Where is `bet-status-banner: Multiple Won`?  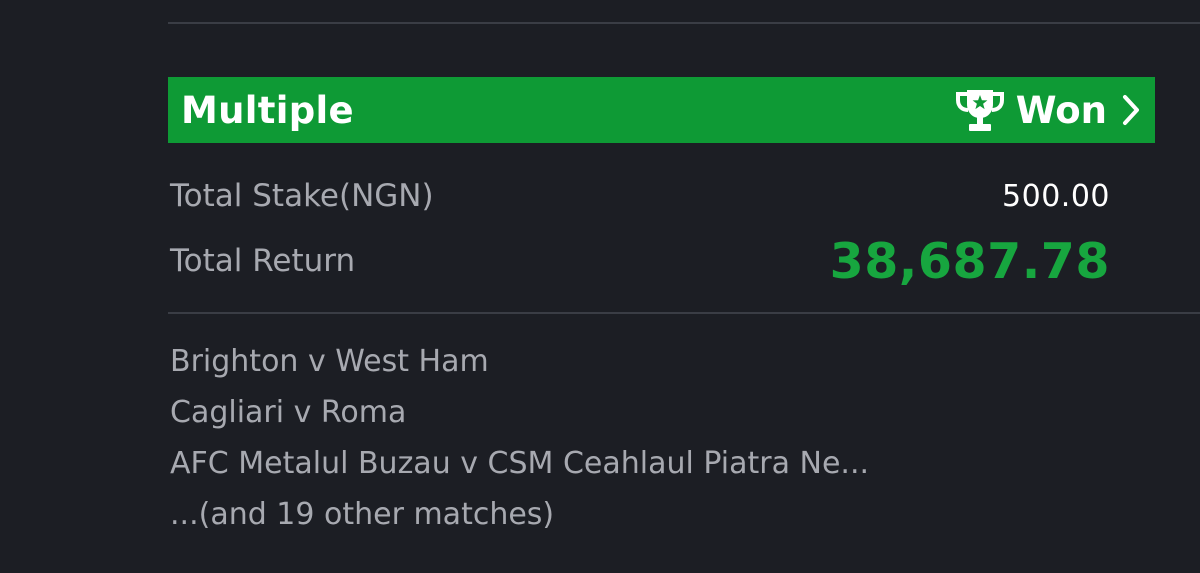
bet-status-banner: Multiple Won is located at coordinates (661, 110).